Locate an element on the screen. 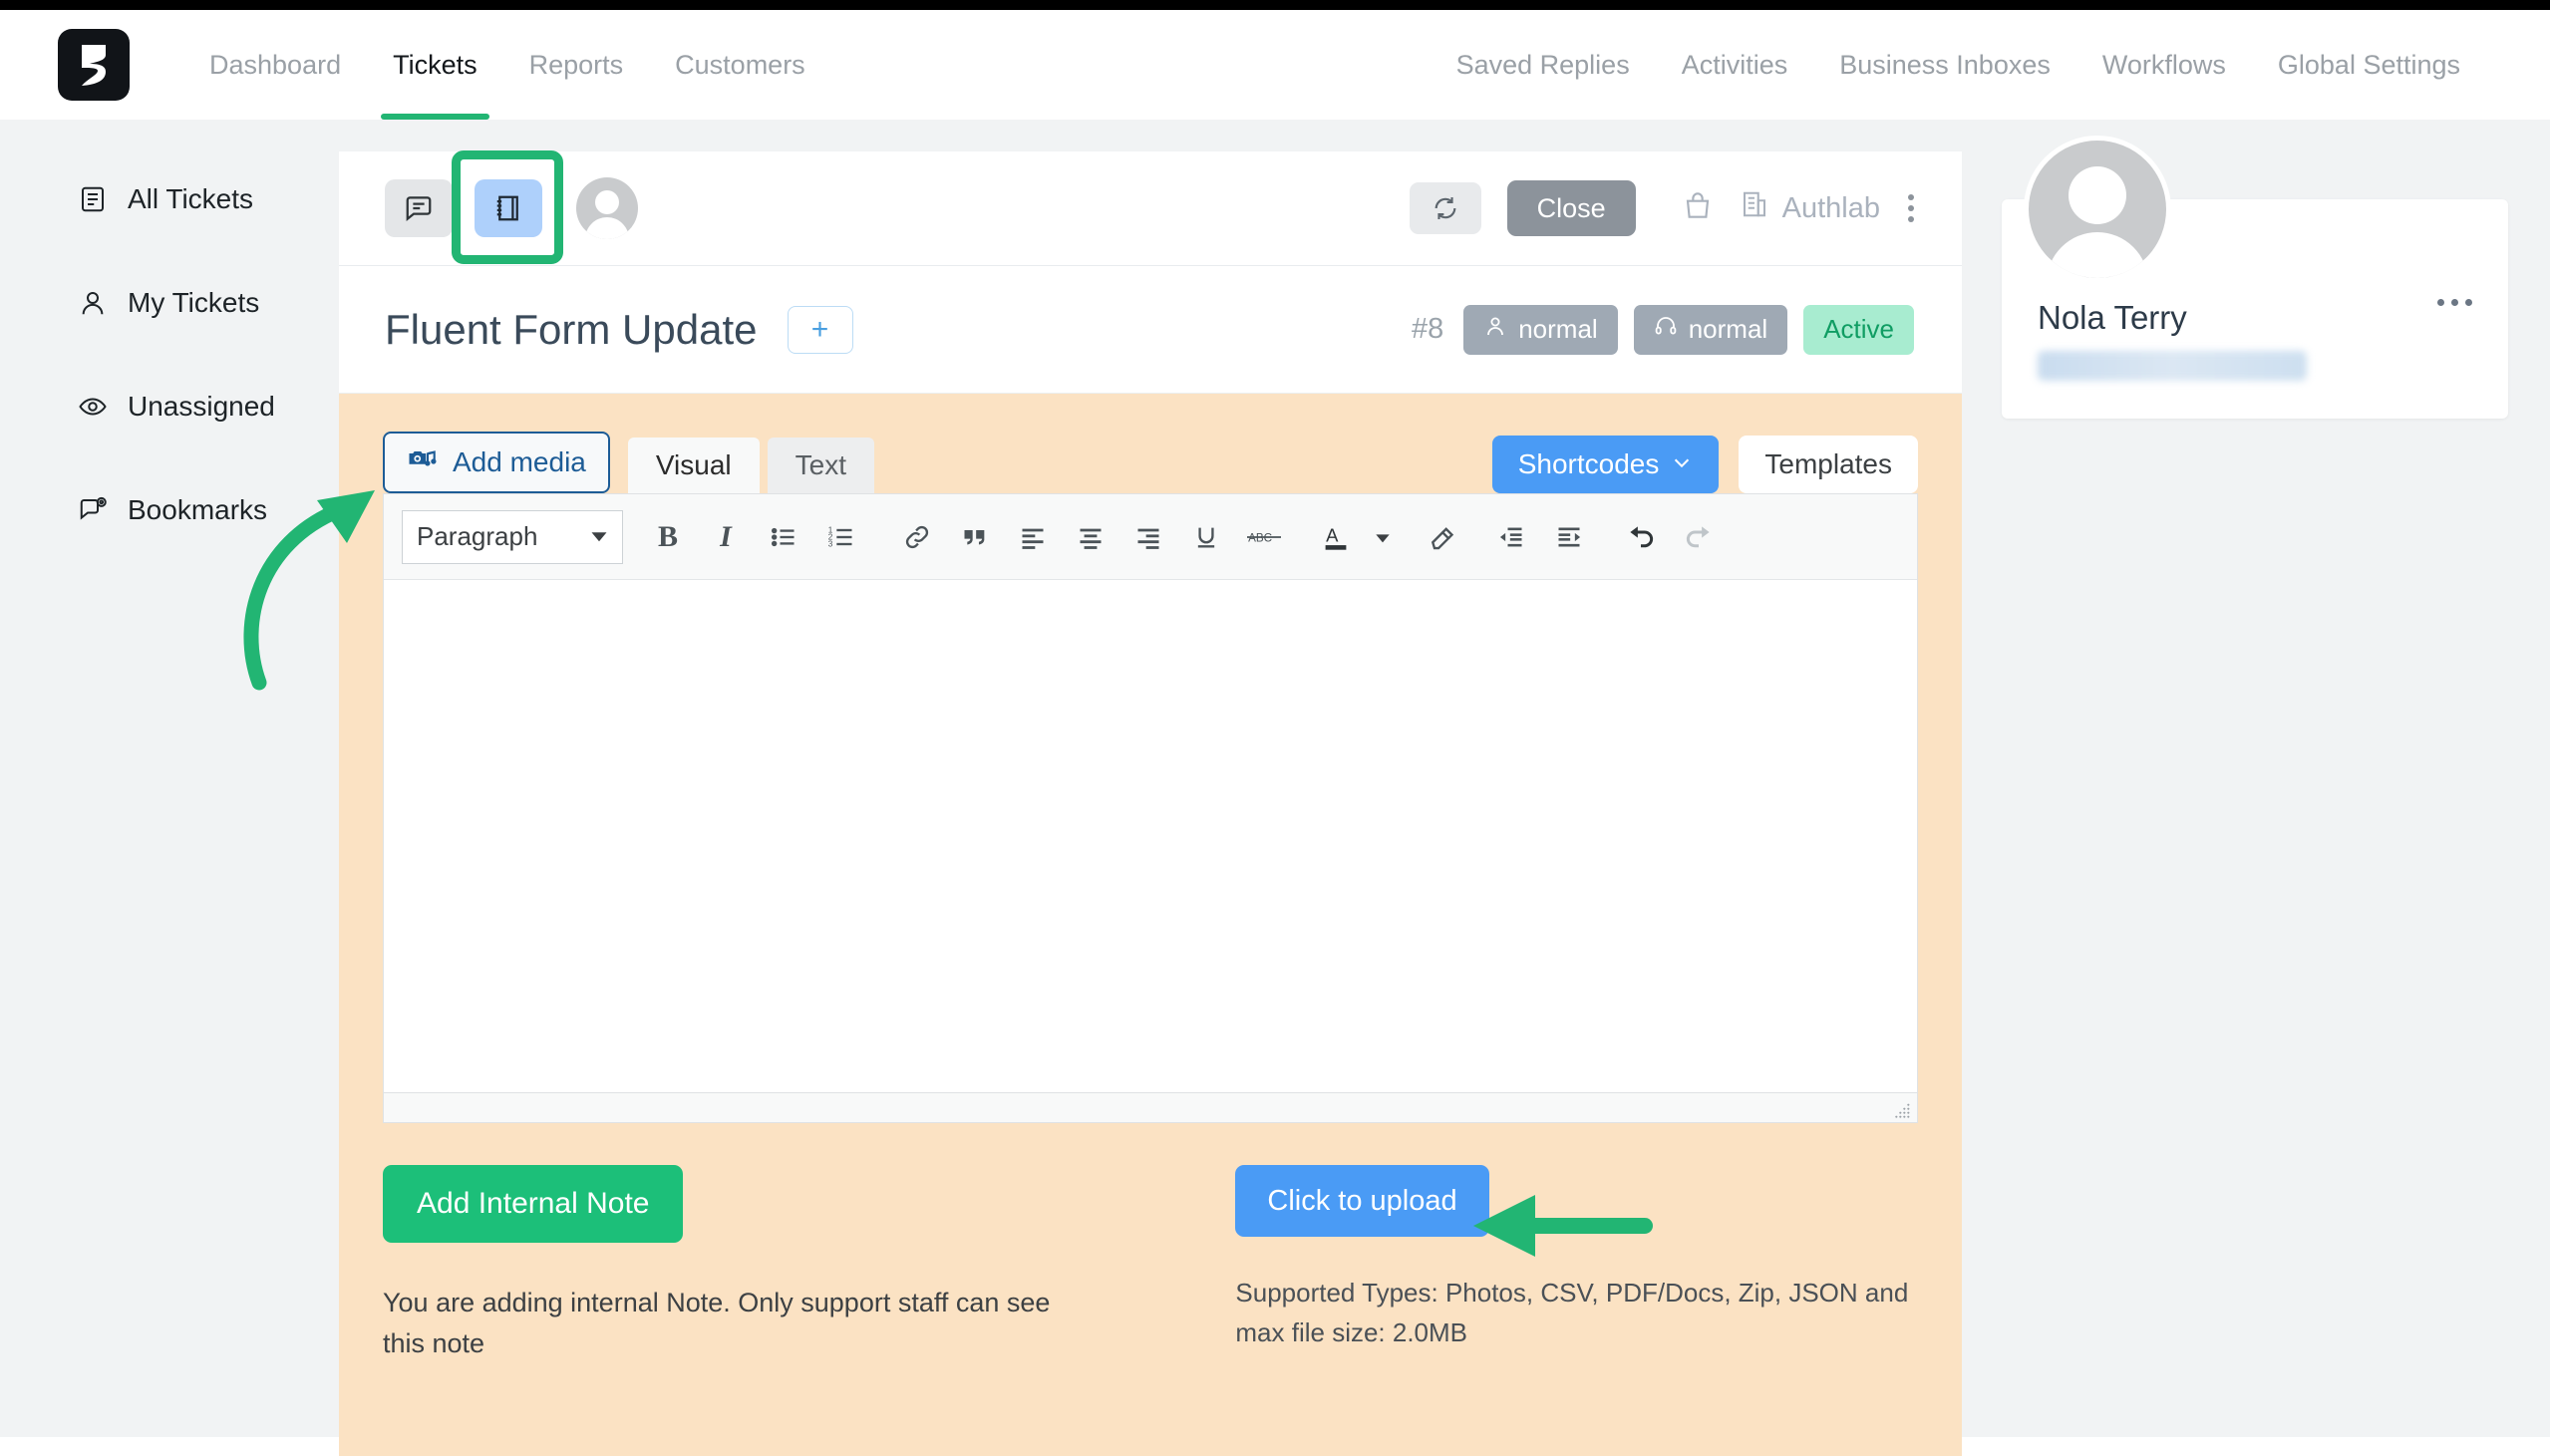 Image resolution: width=2550 pixels, height=1456 pixels. composer-right-actions: Shortcodes Templates is located at coordinates (1704, 464).